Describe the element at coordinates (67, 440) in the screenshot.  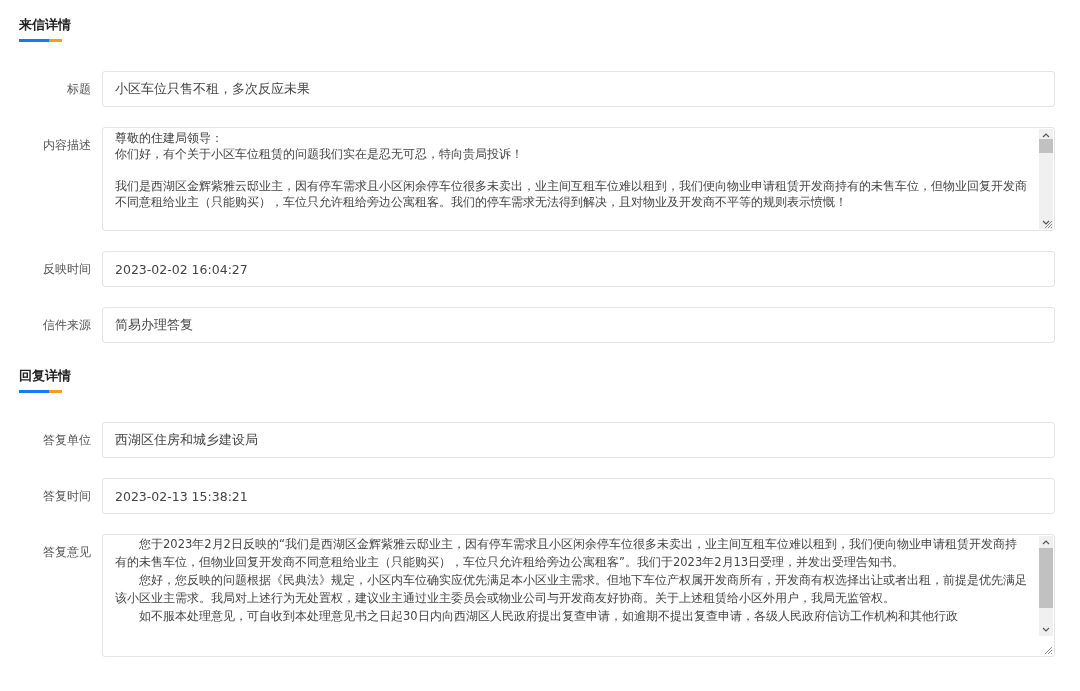
I see `field-label: 答复单位` at that location.